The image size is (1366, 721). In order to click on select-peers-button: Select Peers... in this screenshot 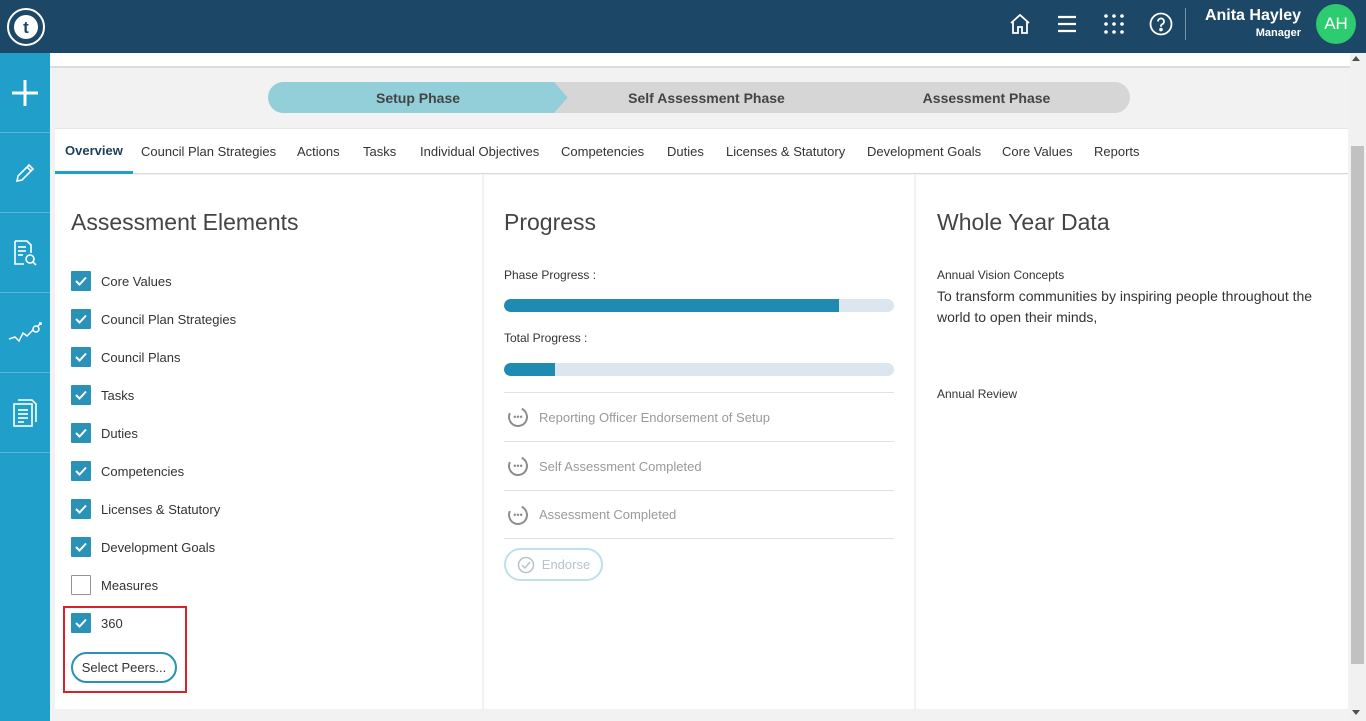, I will do `click(124, 667)`.